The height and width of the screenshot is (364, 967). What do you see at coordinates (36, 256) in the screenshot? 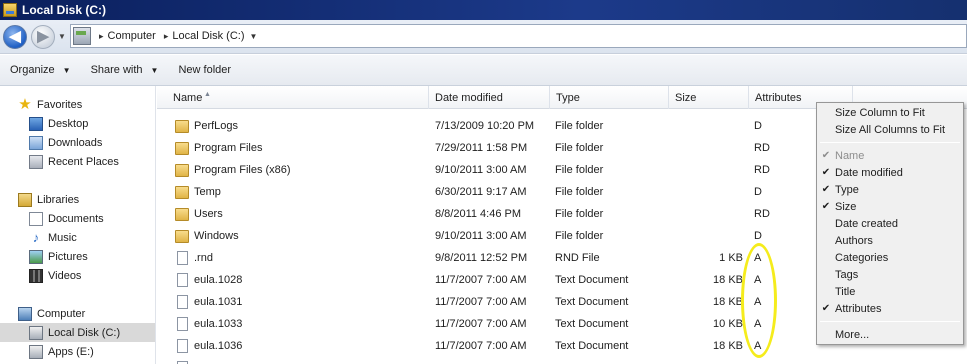
I see `pictures-icon` at bounding box center [36, 256].